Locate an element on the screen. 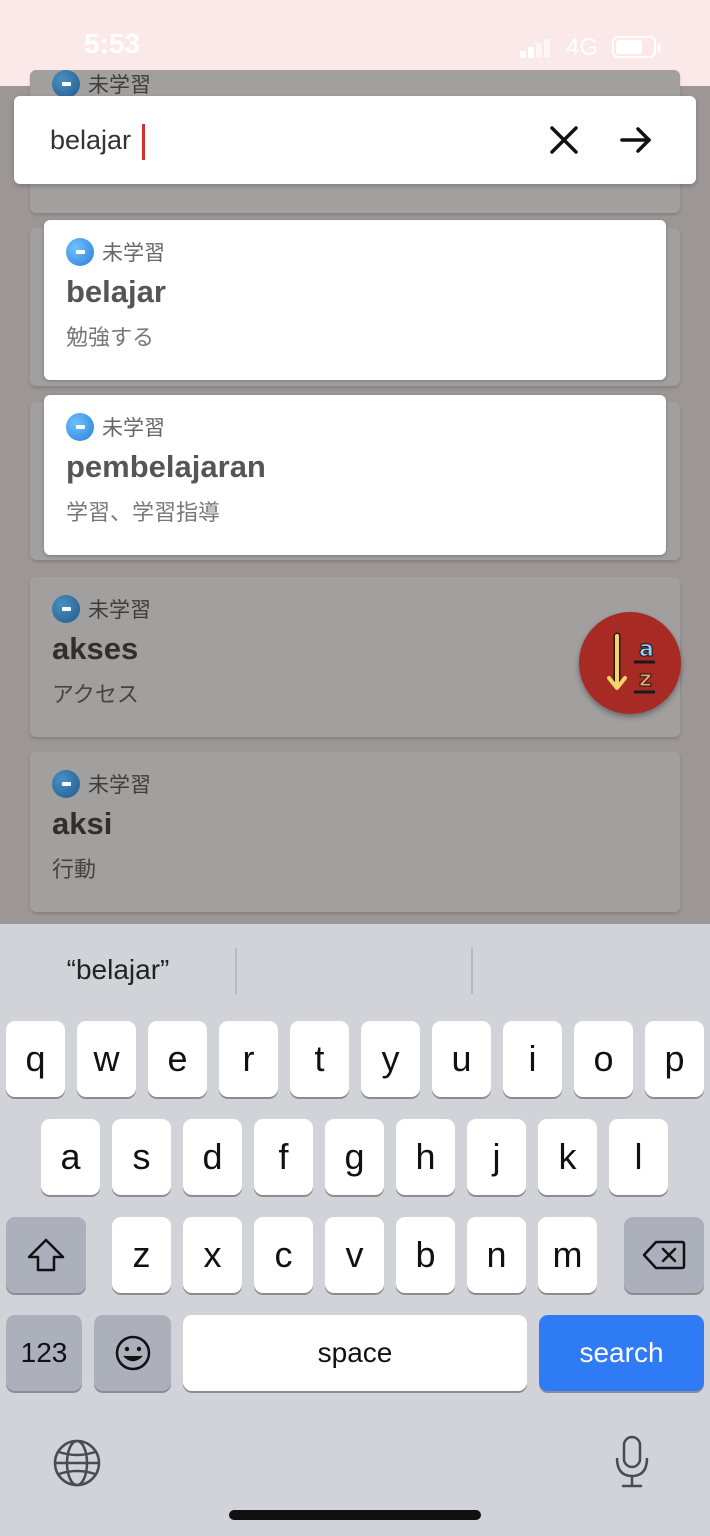 This screenshot has height=1536, width=710. key: d is located at coordinates (212, 1157).